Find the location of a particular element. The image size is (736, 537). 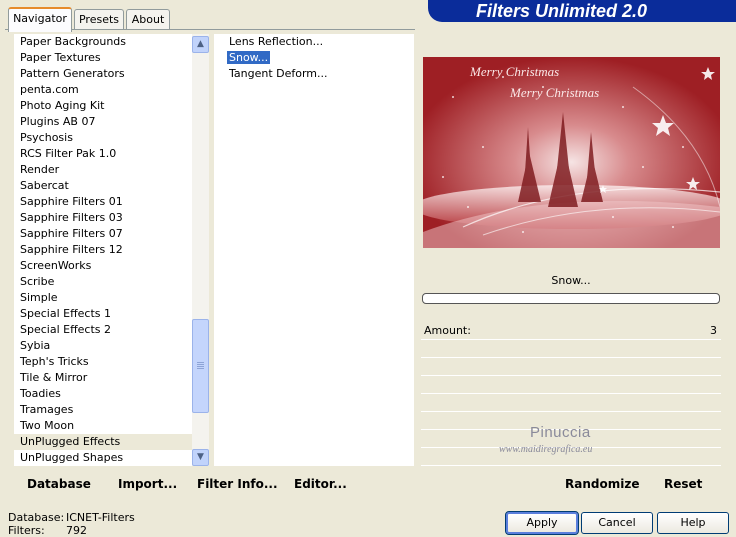

apply-button: Apply is located at coordinates (542, 523).